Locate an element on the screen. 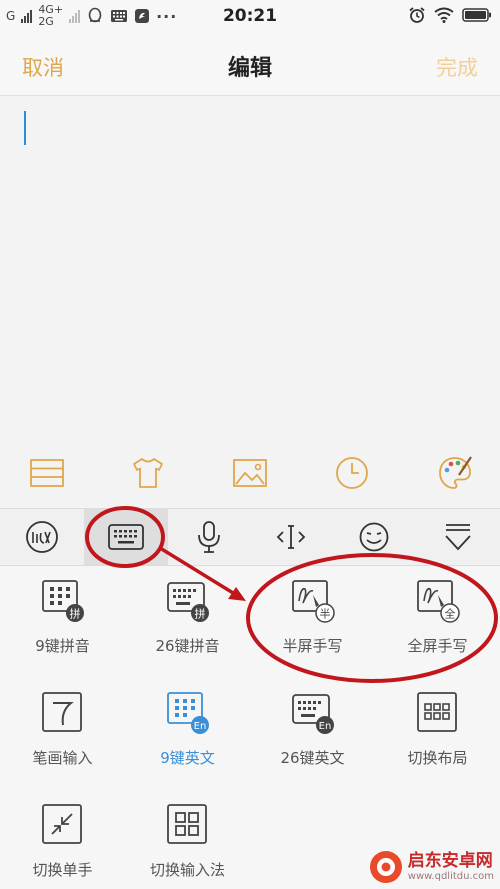 The image size is (500, 889). mode-26-key-english: En 26键英文 is located at coordinates (312, 735).